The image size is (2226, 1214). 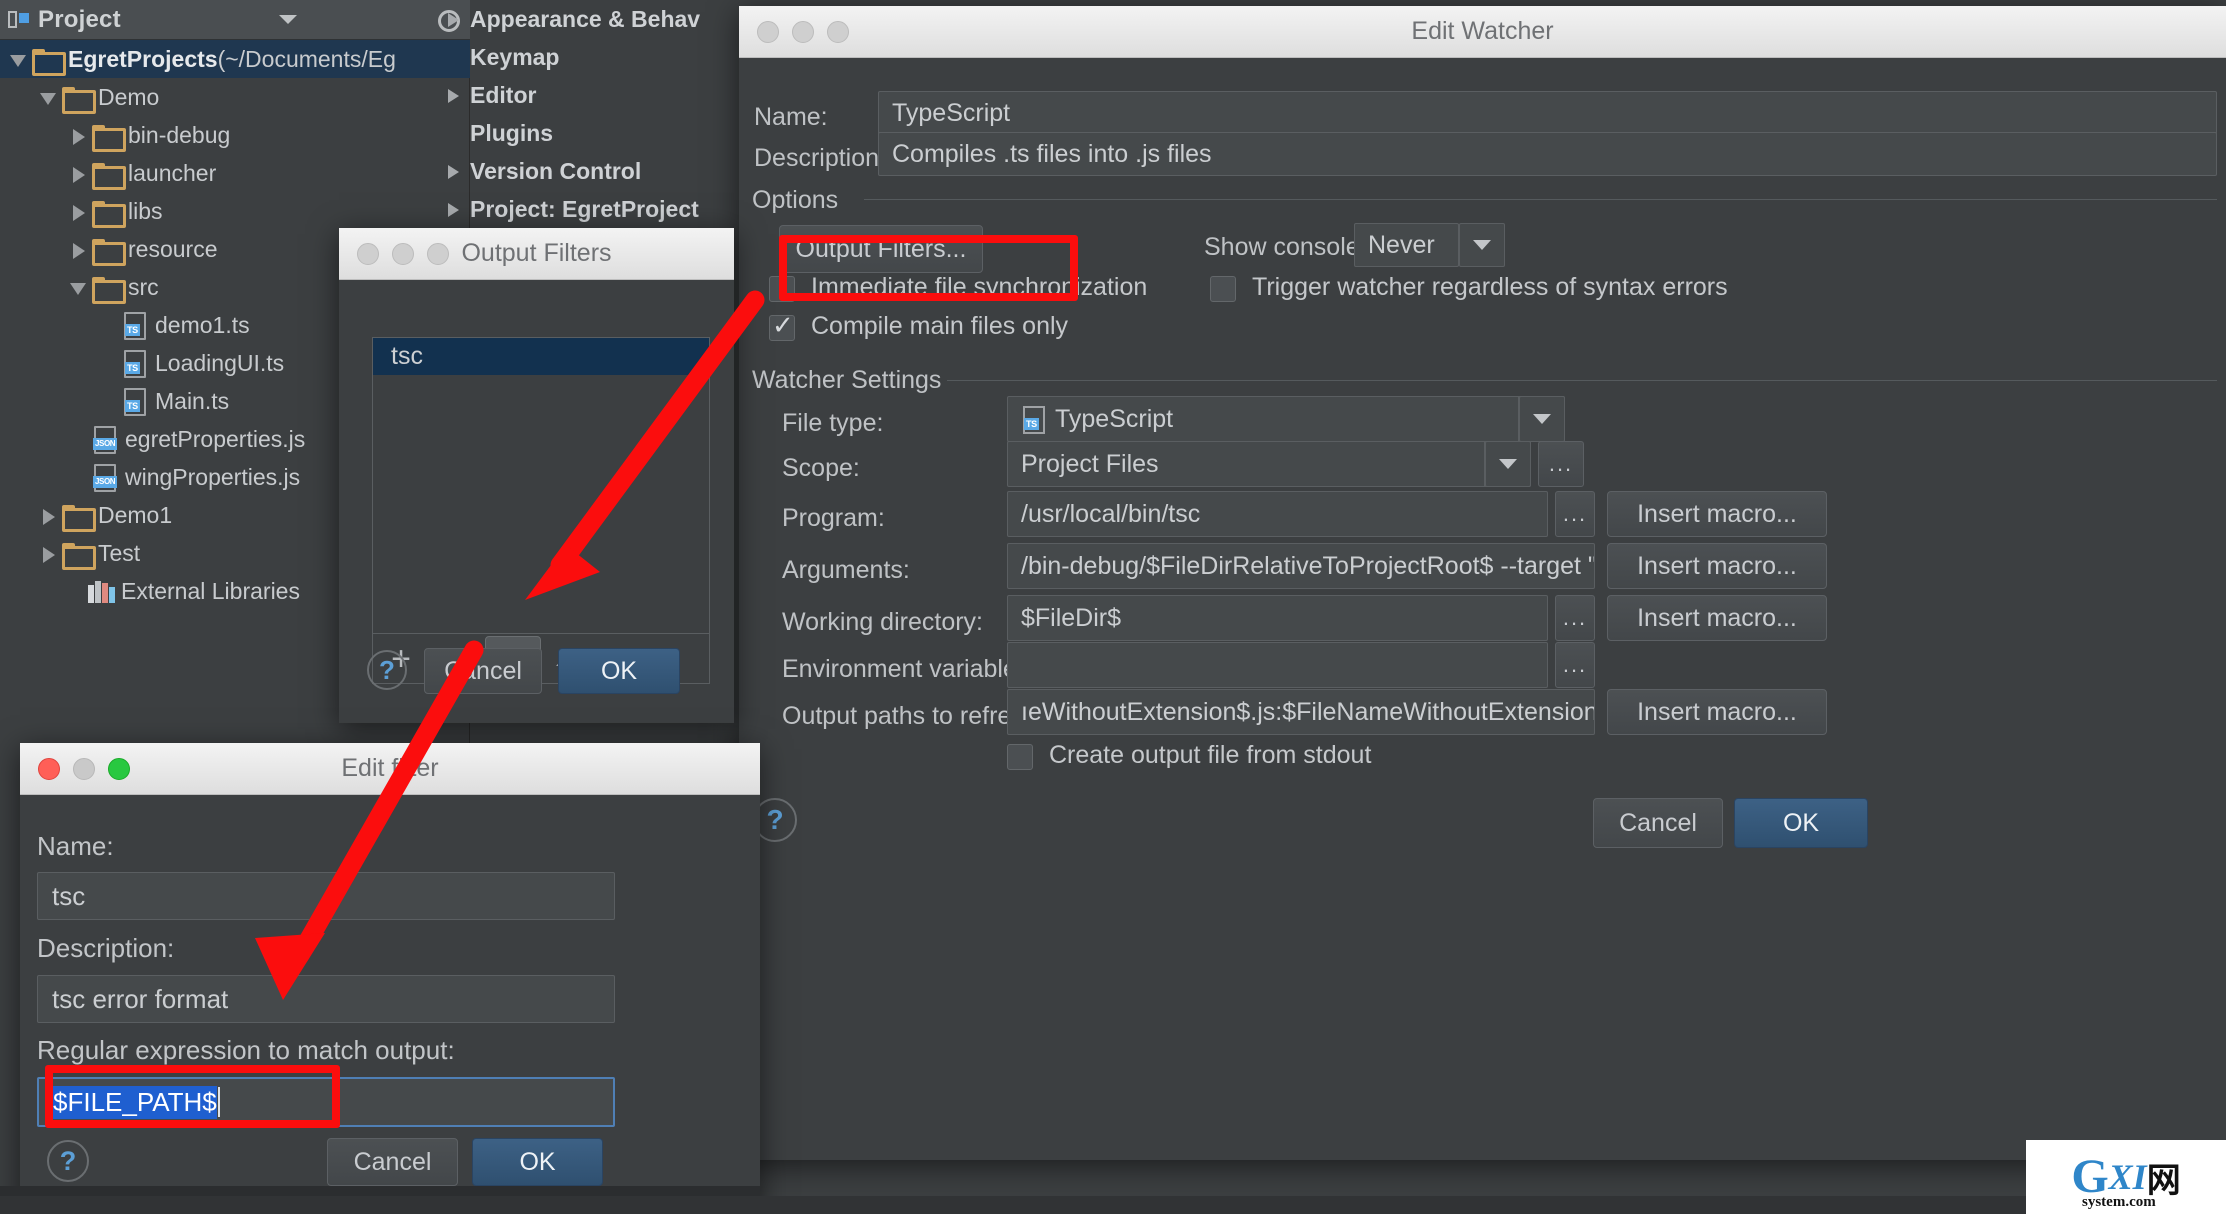 What do you see at coordinates (235, 20) in the screenshot?
I see `project-toolbar: Project` at bounding box center [235, 20].